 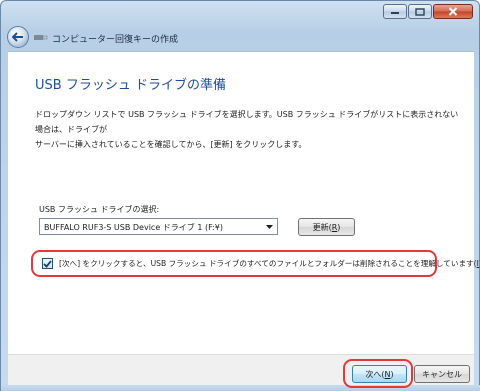 I want to click on maximize-button, so click(x=420, y=11).